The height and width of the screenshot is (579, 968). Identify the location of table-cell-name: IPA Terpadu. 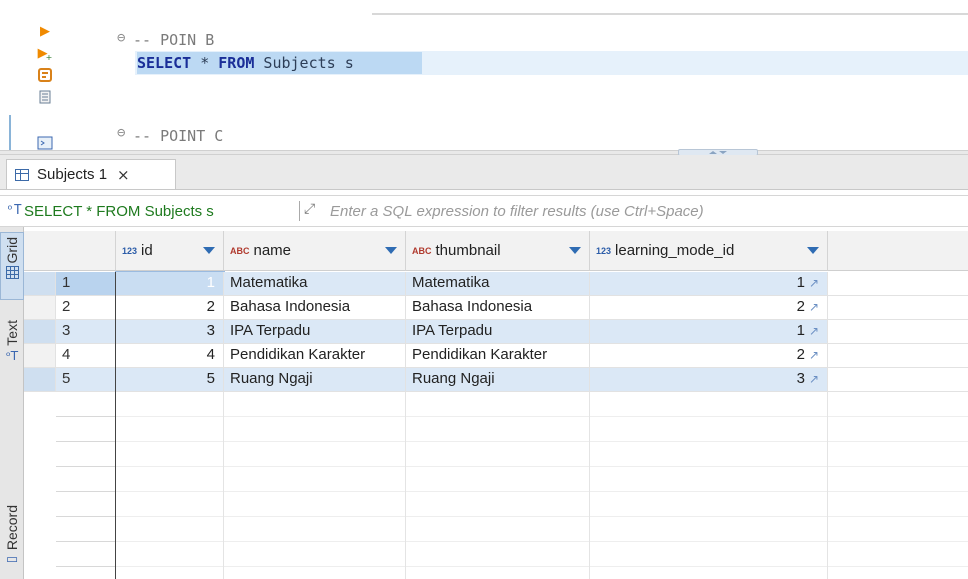
(315, 332).